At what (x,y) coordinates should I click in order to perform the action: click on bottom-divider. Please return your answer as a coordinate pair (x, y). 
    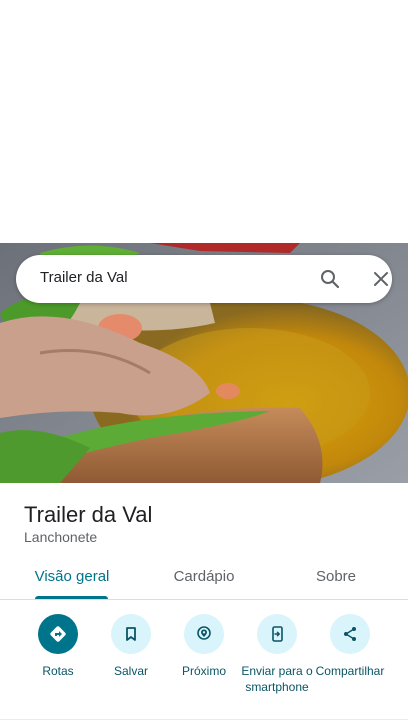
    Looking at the image, I should click on (204, 719).